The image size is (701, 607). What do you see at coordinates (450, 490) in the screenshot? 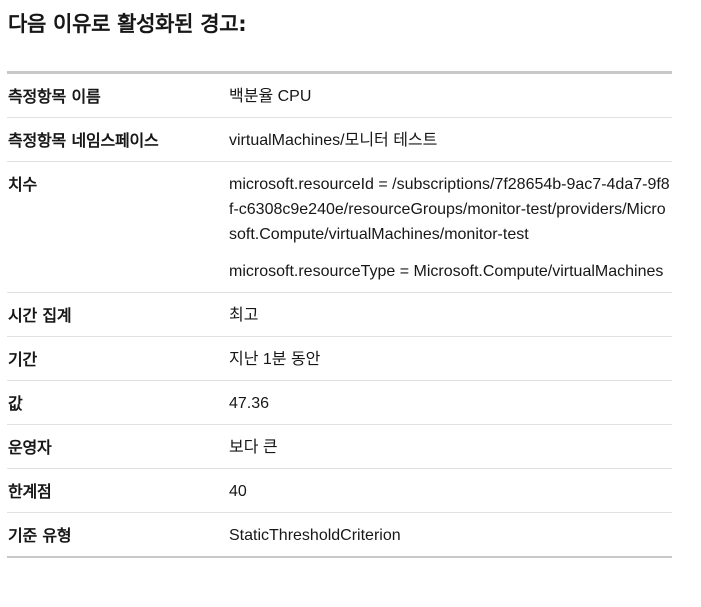
I see `threshold-value: 40` at bounding box center [450, 490].